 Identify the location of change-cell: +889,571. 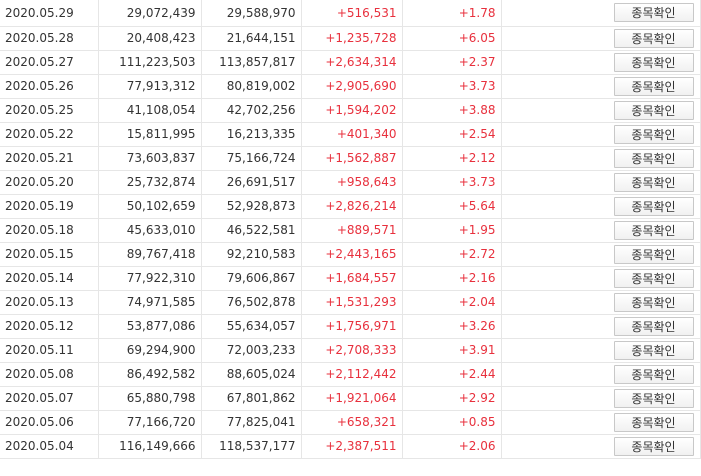
(352, 230).